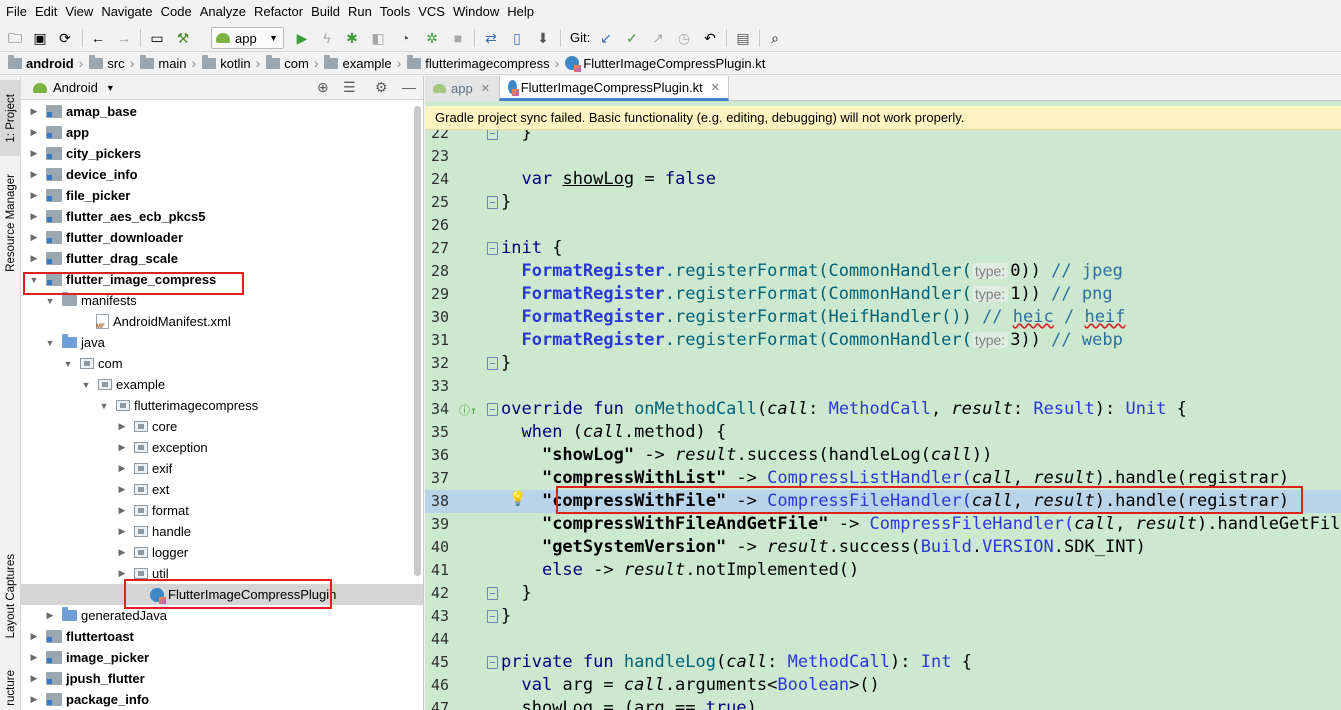  What do you see at coordinates (883, 179) in the screenshot?
I see `code-line: 24 var showLog = false` at bounding box center [883, 179].